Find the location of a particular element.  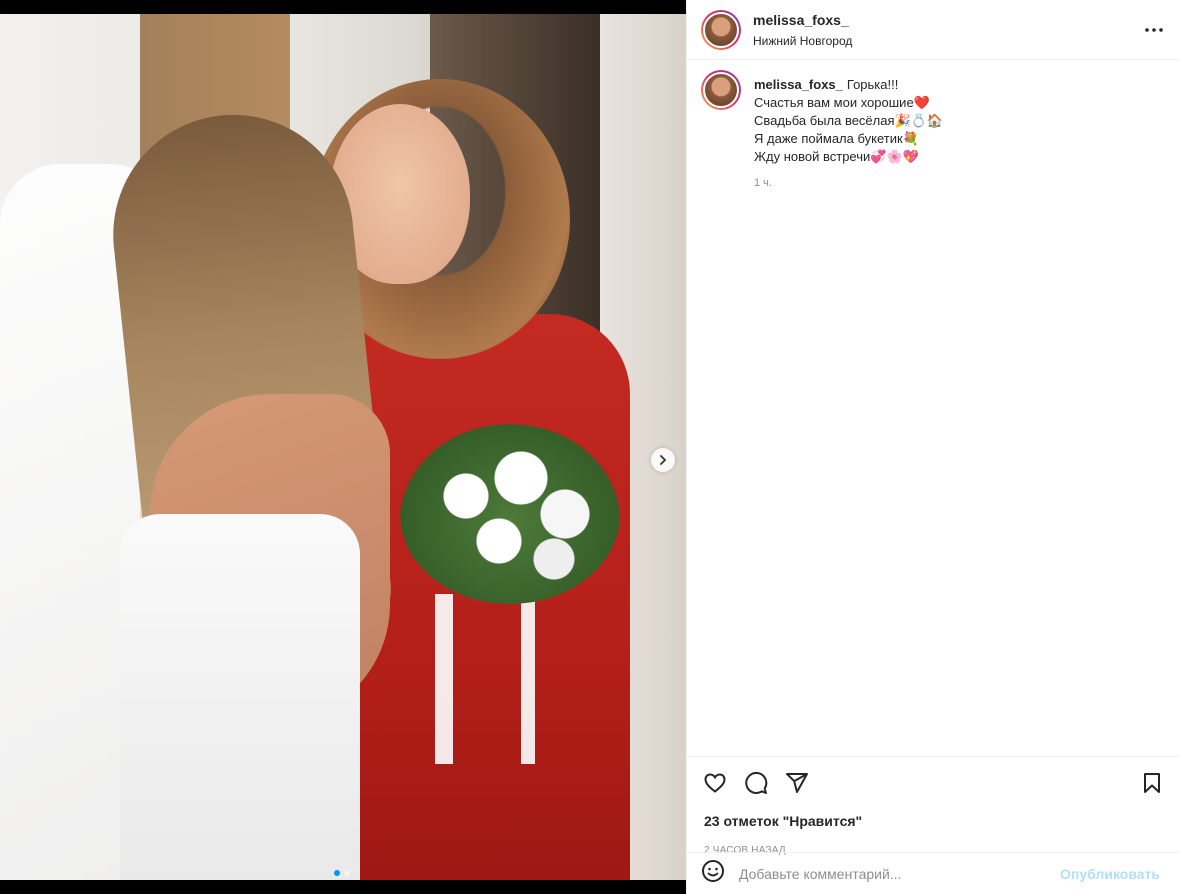

photo-bride-dress is located at coordinates (240, 697).